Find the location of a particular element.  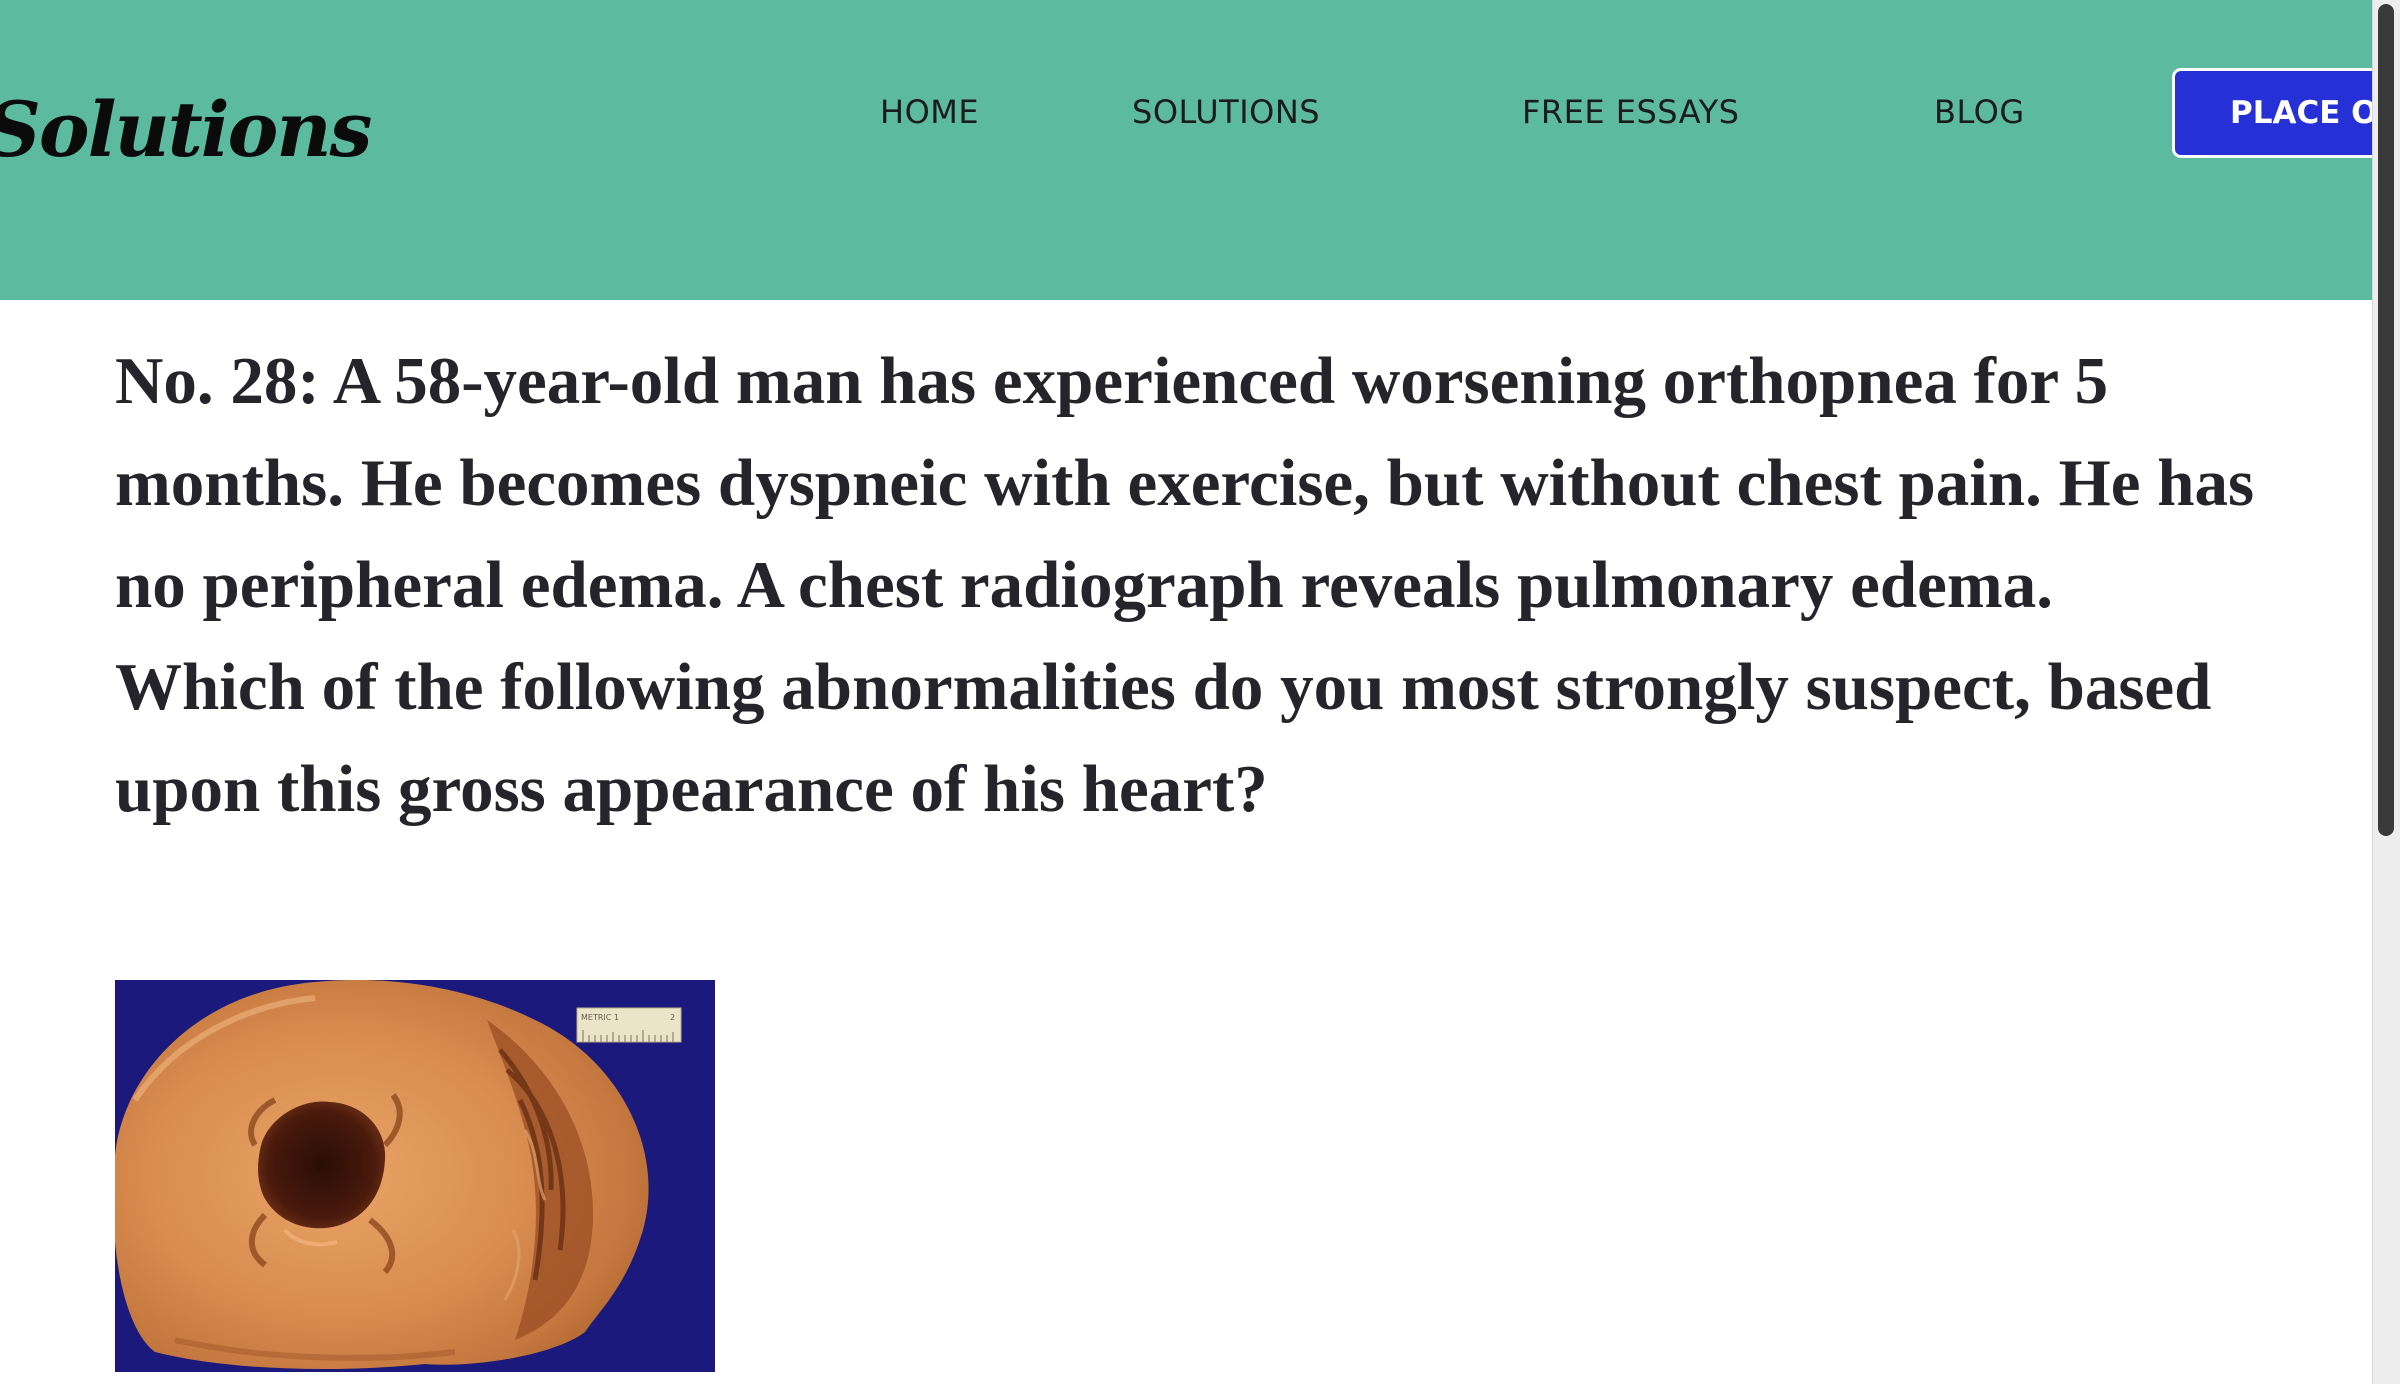

place-order-button: PLACE ORDER is located at coordinates (2286, 113).